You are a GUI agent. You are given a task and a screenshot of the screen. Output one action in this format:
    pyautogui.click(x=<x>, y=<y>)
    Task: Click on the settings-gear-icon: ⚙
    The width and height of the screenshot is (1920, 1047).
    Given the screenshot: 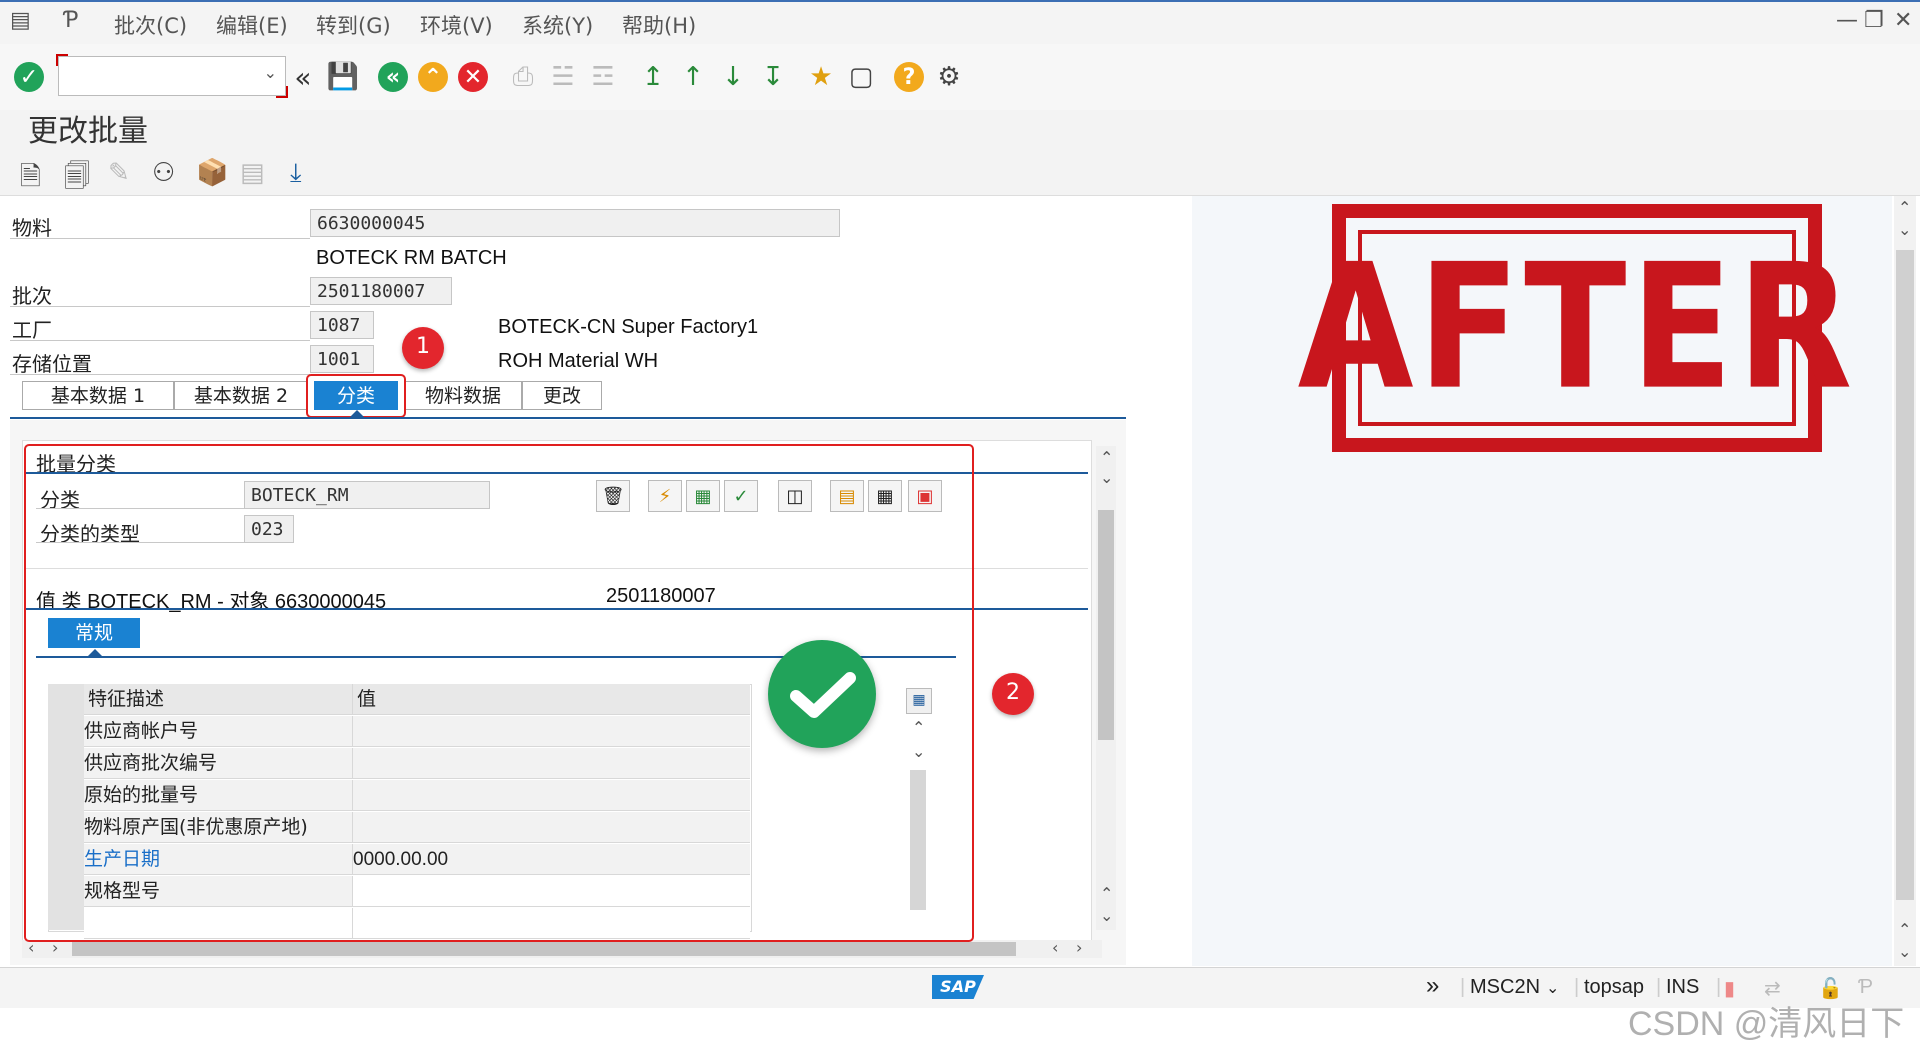 What is the action you would take?
    pyautogui.click(x=949, y=77)
    